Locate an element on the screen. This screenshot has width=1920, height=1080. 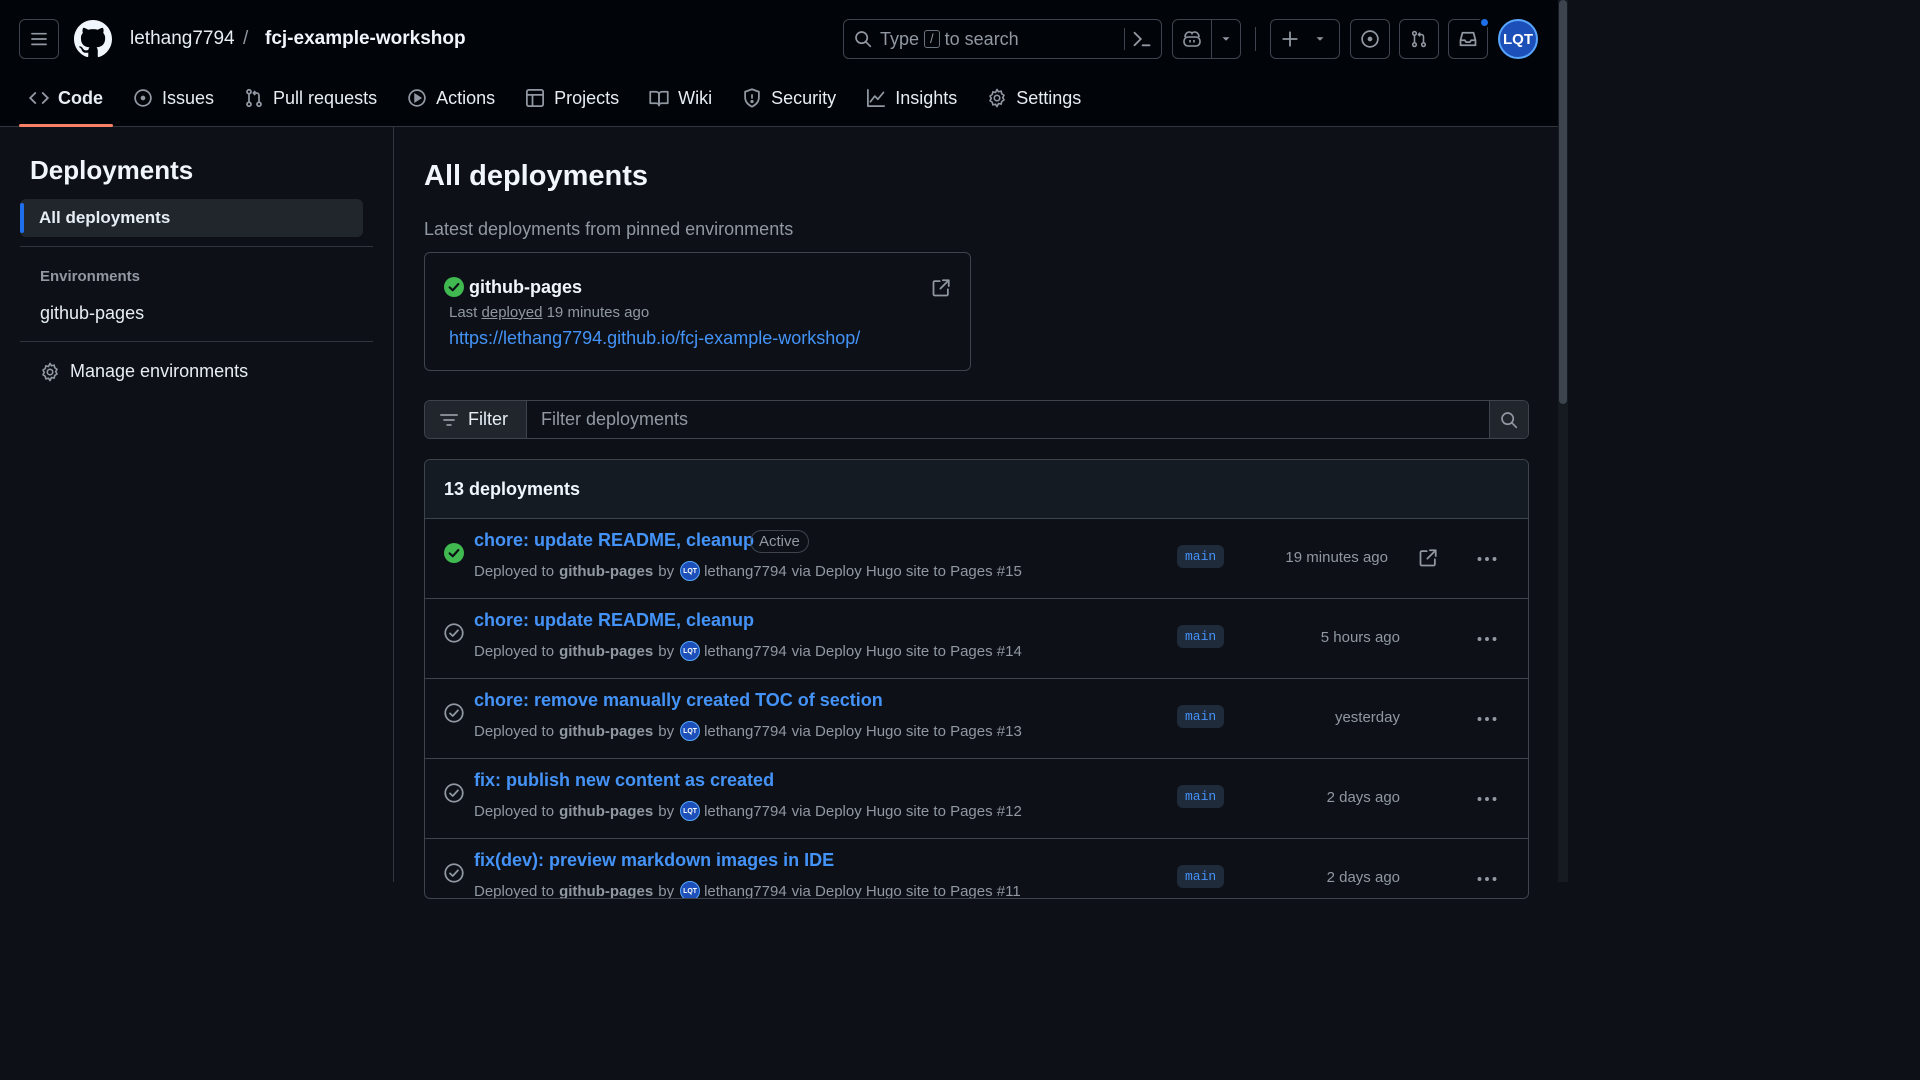
tab-projects: Projects is located at coordinates (572, 98).